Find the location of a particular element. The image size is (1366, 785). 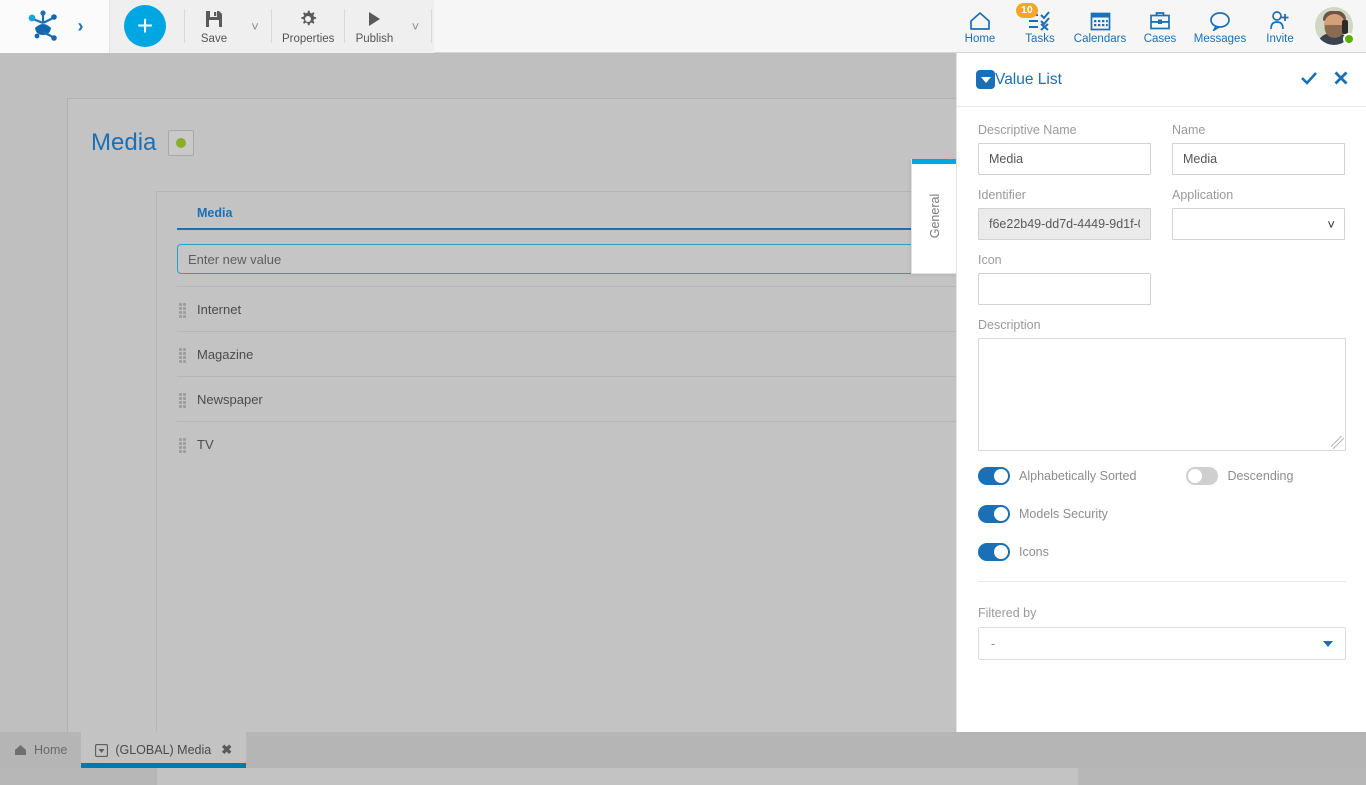

tab-home-label: Home is located at coordinates (50, 750).